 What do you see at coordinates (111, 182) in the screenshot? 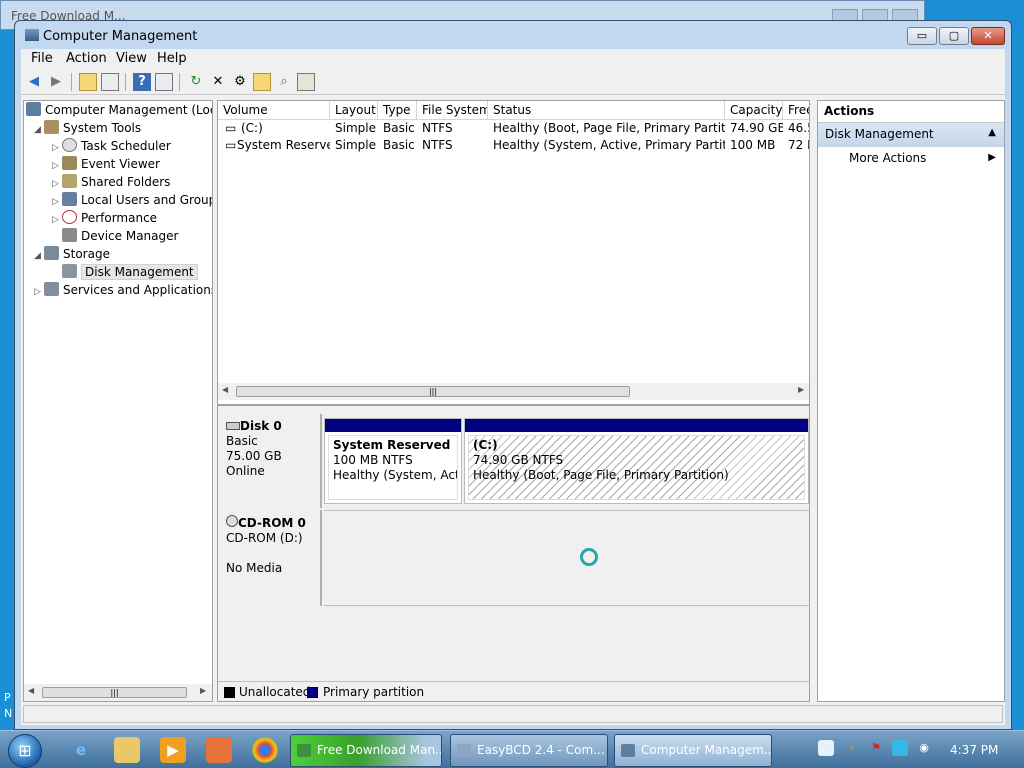
I see `tree-item-shared-folders: ▷ Shared Folders` at bounding box center [111, 182].